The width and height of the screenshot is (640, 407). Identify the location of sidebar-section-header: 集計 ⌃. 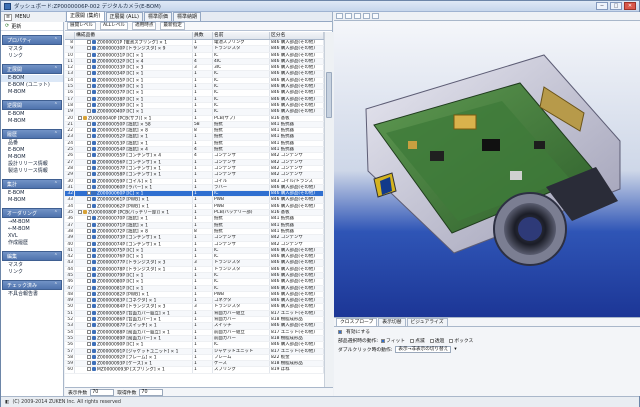
(32, 184).